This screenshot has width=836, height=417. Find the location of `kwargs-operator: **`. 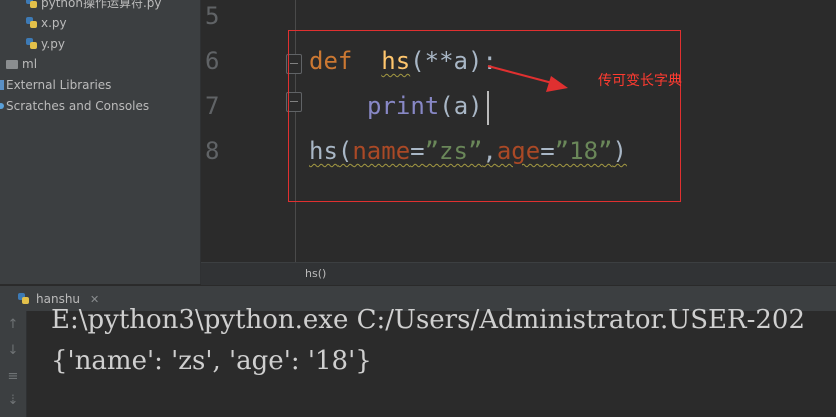

kwargs-operator: ** is located at coordinates (439, 61).